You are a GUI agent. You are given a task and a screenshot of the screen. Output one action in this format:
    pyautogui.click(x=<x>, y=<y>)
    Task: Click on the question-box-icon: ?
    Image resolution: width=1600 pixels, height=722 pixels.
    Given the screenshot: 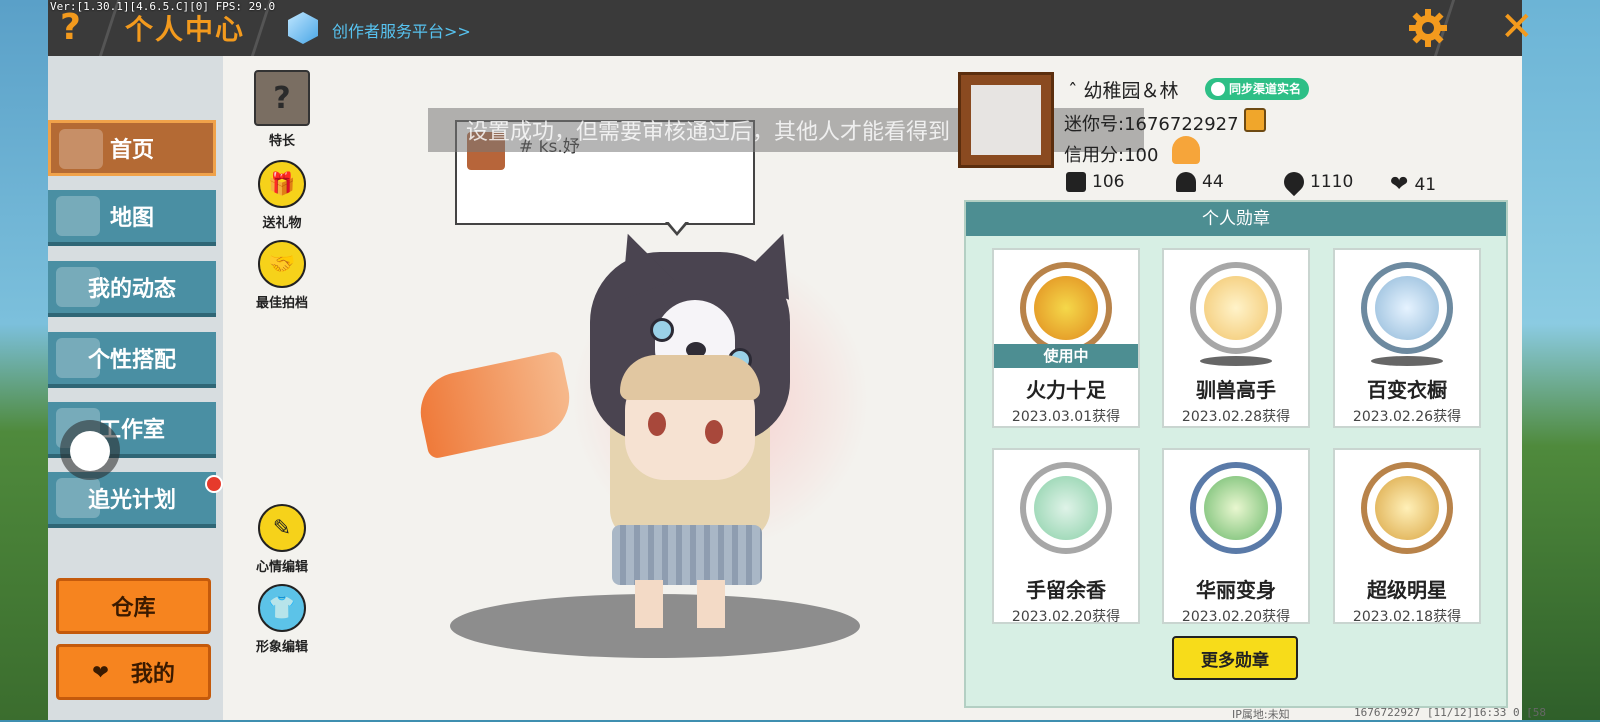 What is the action you would take?
    pyautogui.click(x=282, y=98)
    